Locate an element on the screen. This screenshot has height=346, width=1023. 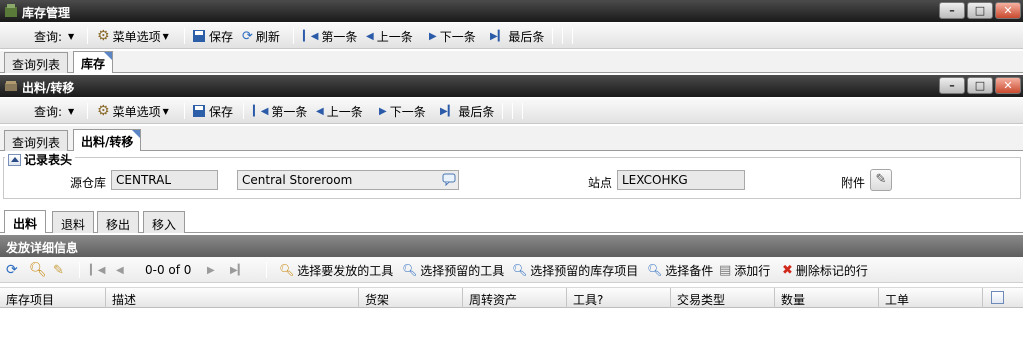
select-tools-to-issue-button: 🔍︎ 选择要发放的工具 is located at coordinates (336, 270).